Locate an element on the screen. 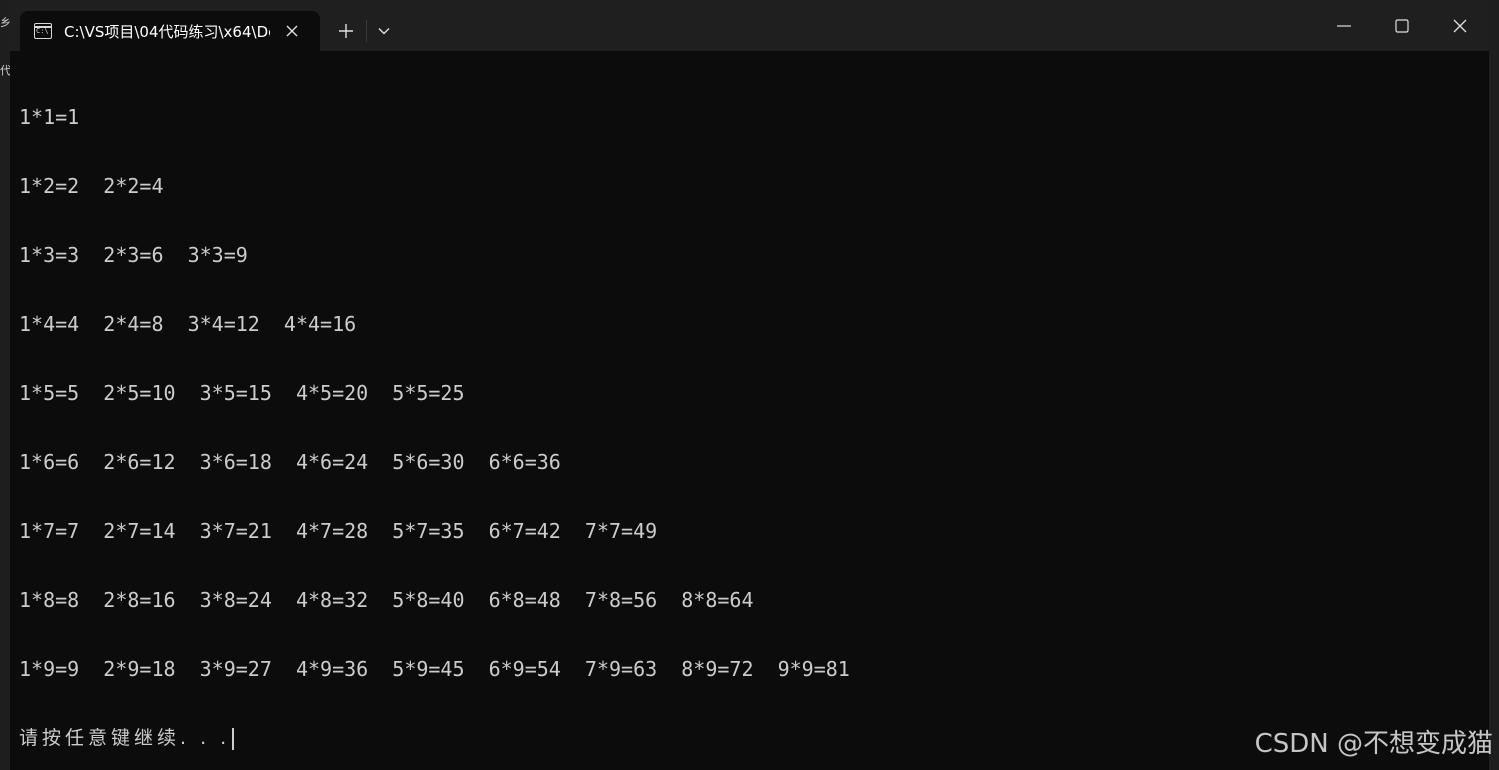 This screenshot has width=1499, height=770. console-icon: C:\ is located at coordinates (43, 31).